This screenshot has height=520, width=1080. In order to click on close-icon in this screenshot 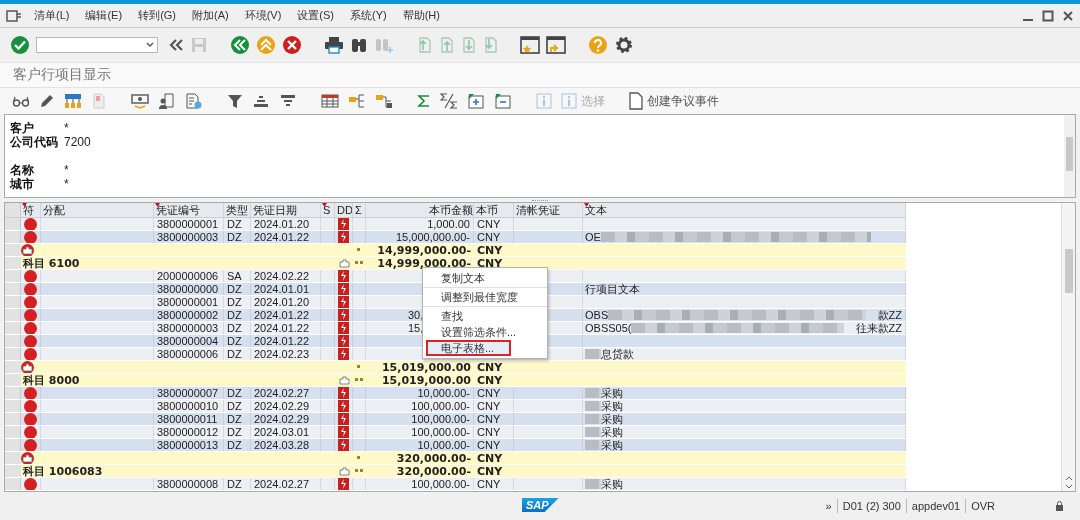, I will do `click(1068, 15)`.